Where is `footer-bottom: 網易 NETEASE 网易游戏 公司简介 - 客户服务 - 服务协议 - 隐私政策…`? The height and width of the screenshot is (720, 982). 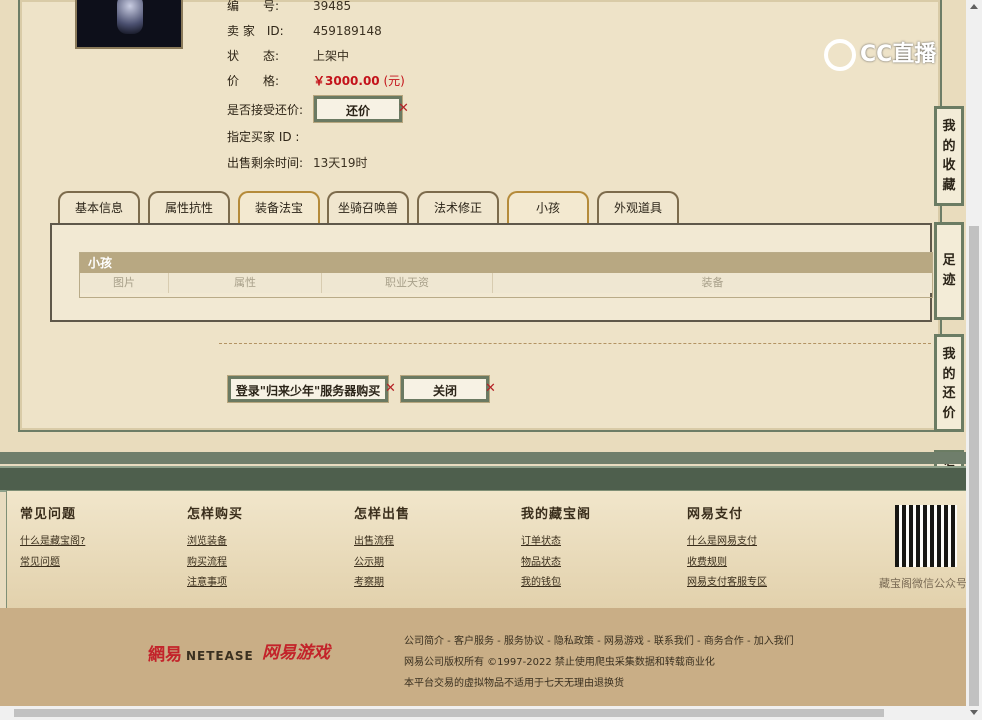 footer-bottom: 網易 NETEASE 网易游戏 公司简介 - 客户服务 - 服务协议 - 隐私政策… is located at coordinates (483, 657).